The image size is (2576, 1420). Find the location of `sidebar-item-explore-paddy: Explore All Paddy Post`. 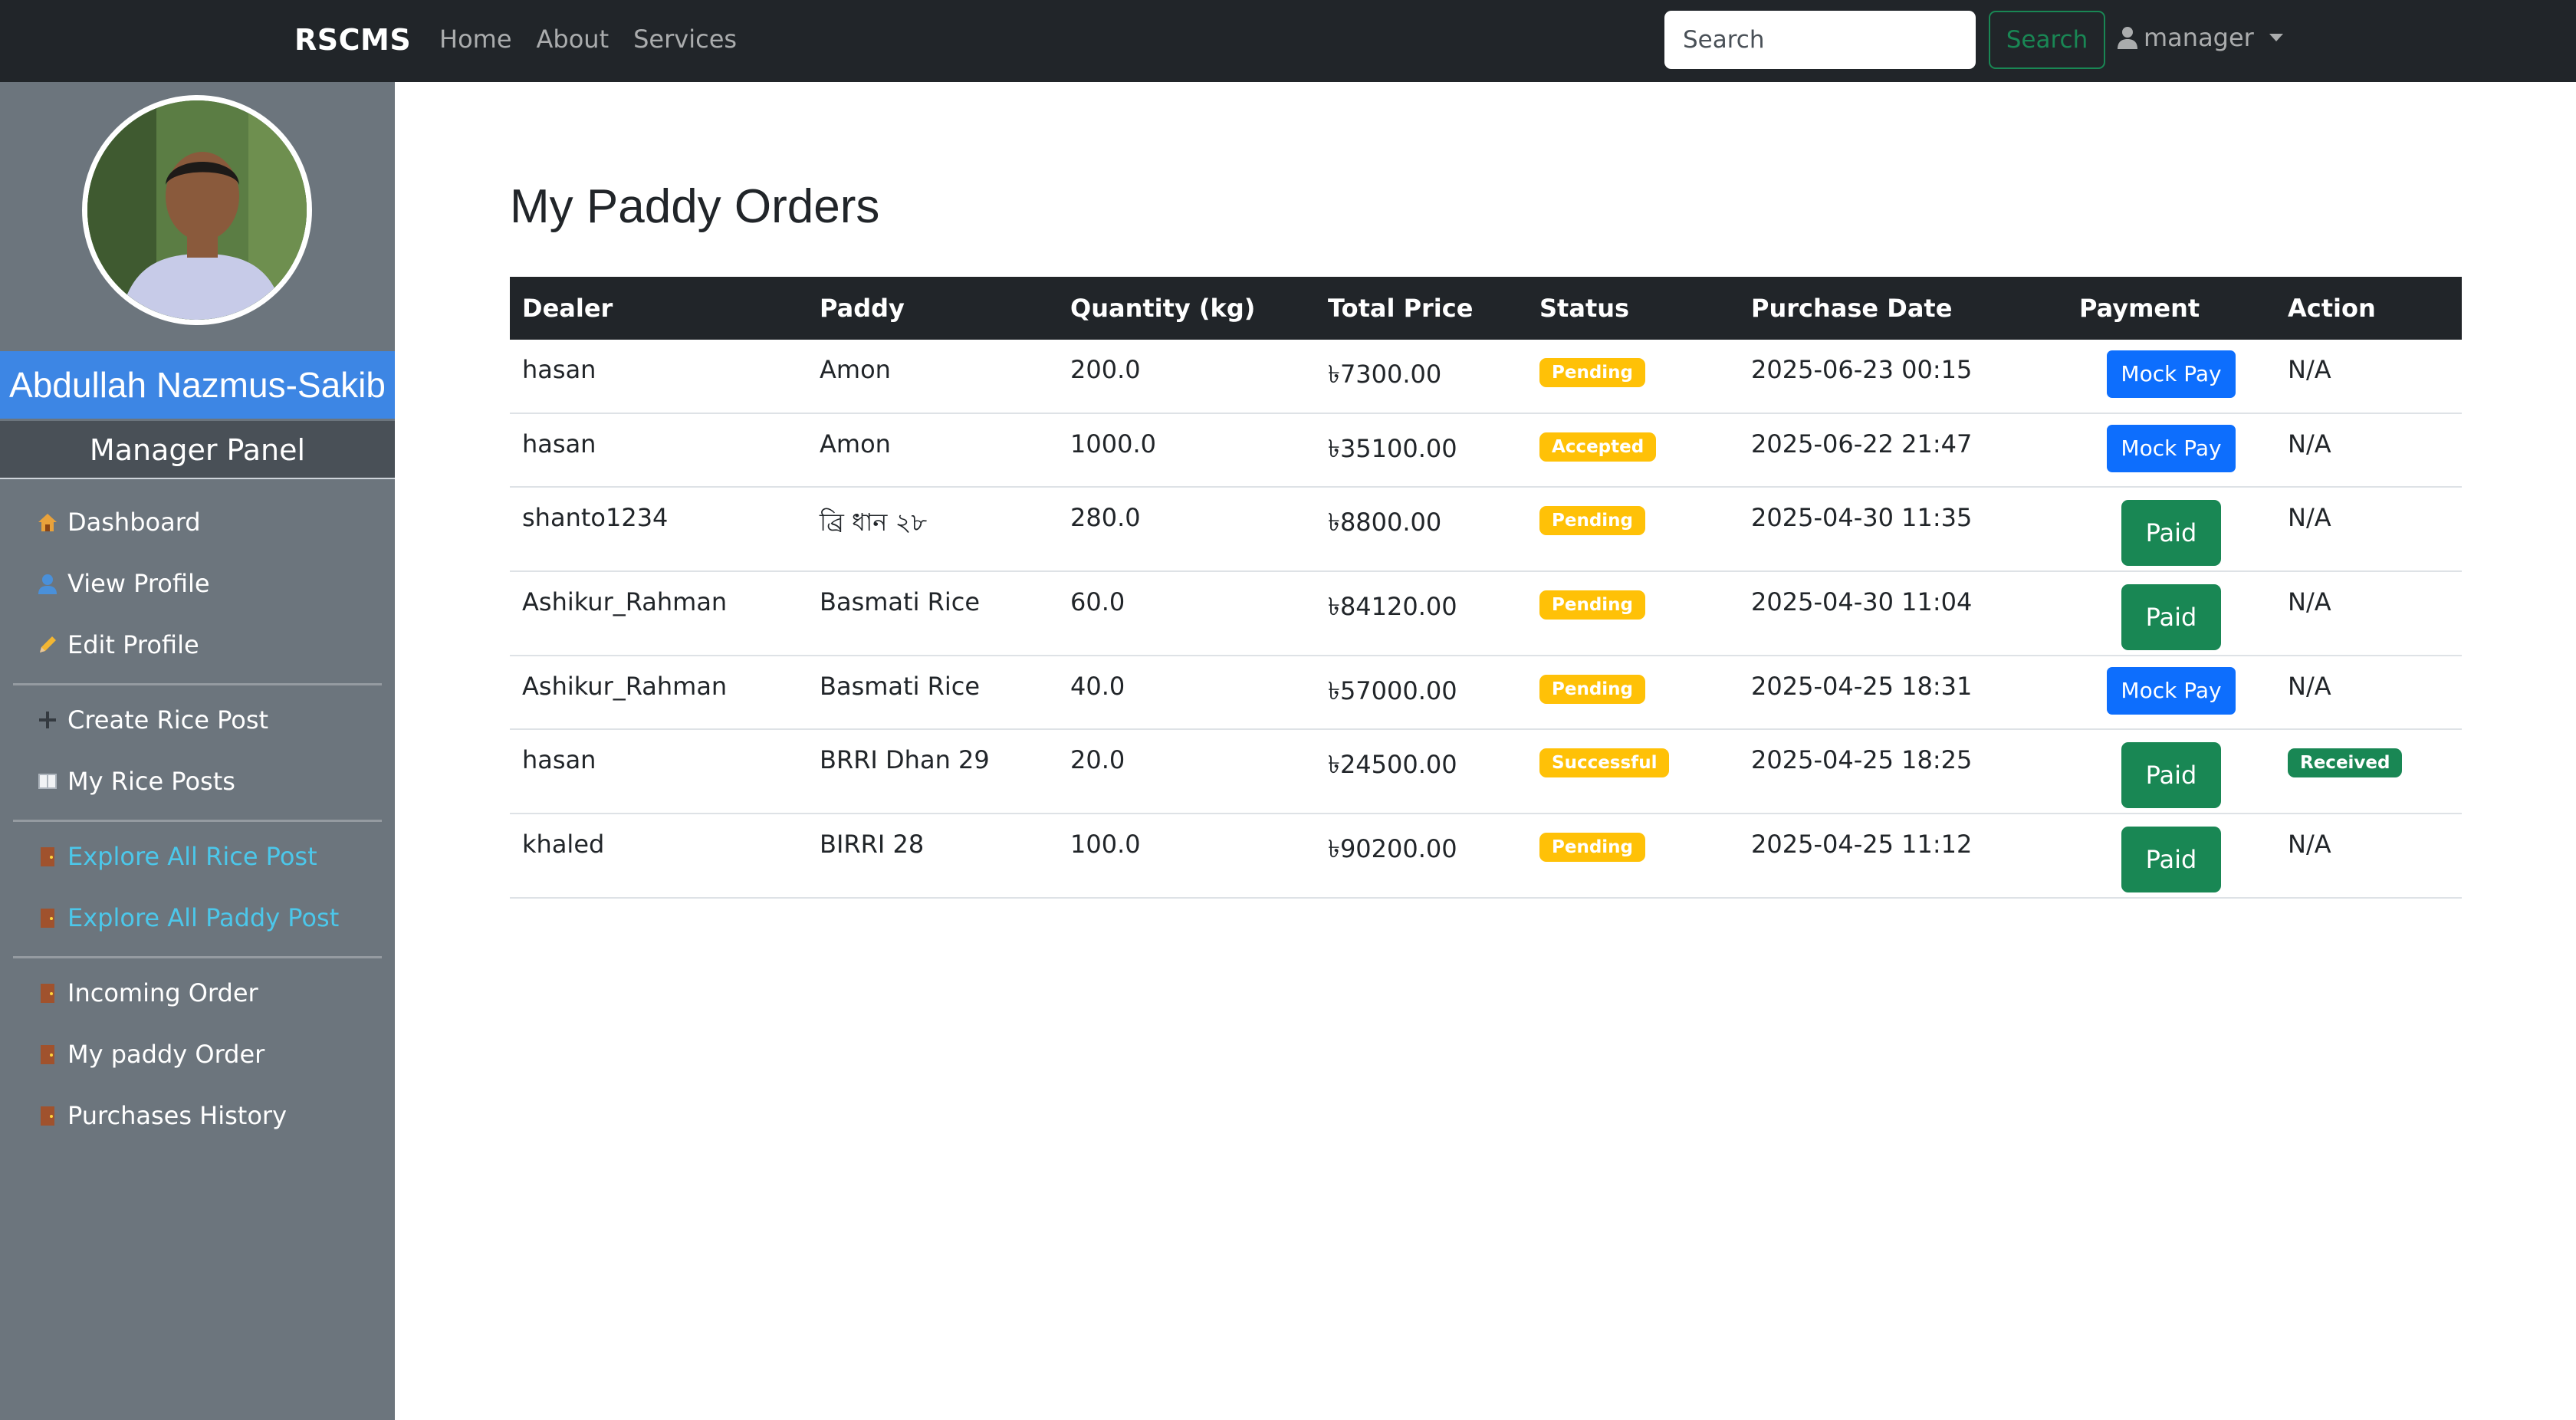

sidebar-item-explore-paddy: Explore All Paddy Post is located at coordinates (187, 917).